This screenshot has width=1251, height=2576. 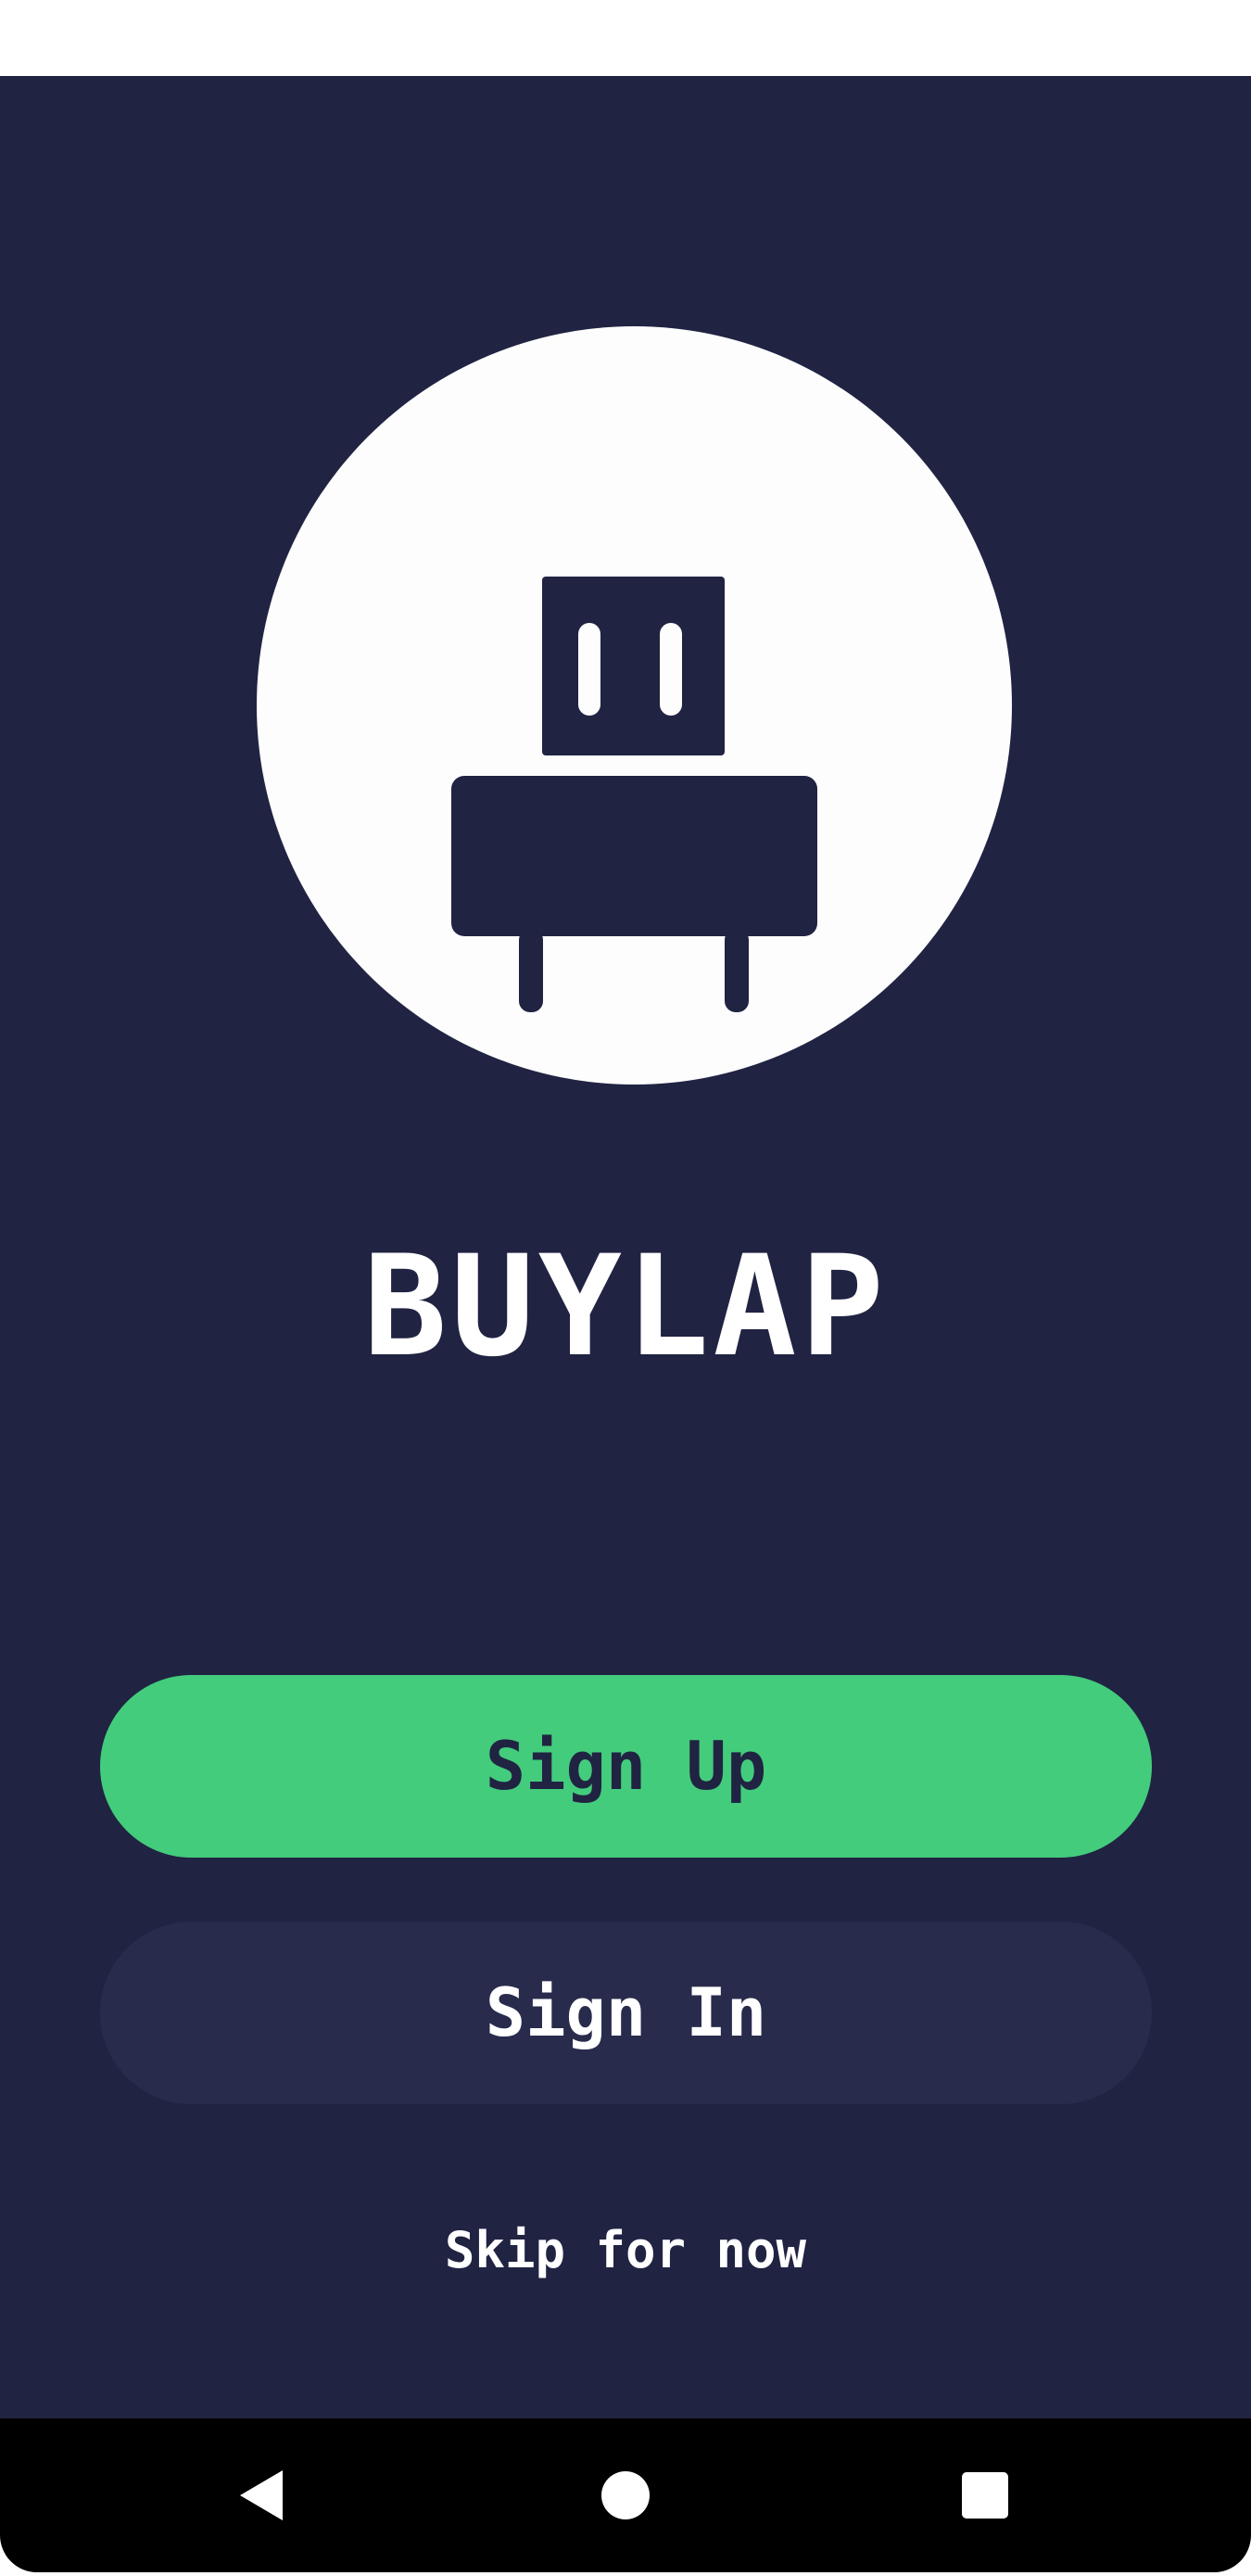 I want to click on app-title: BUYLAP, so click(x=625, y=1307).